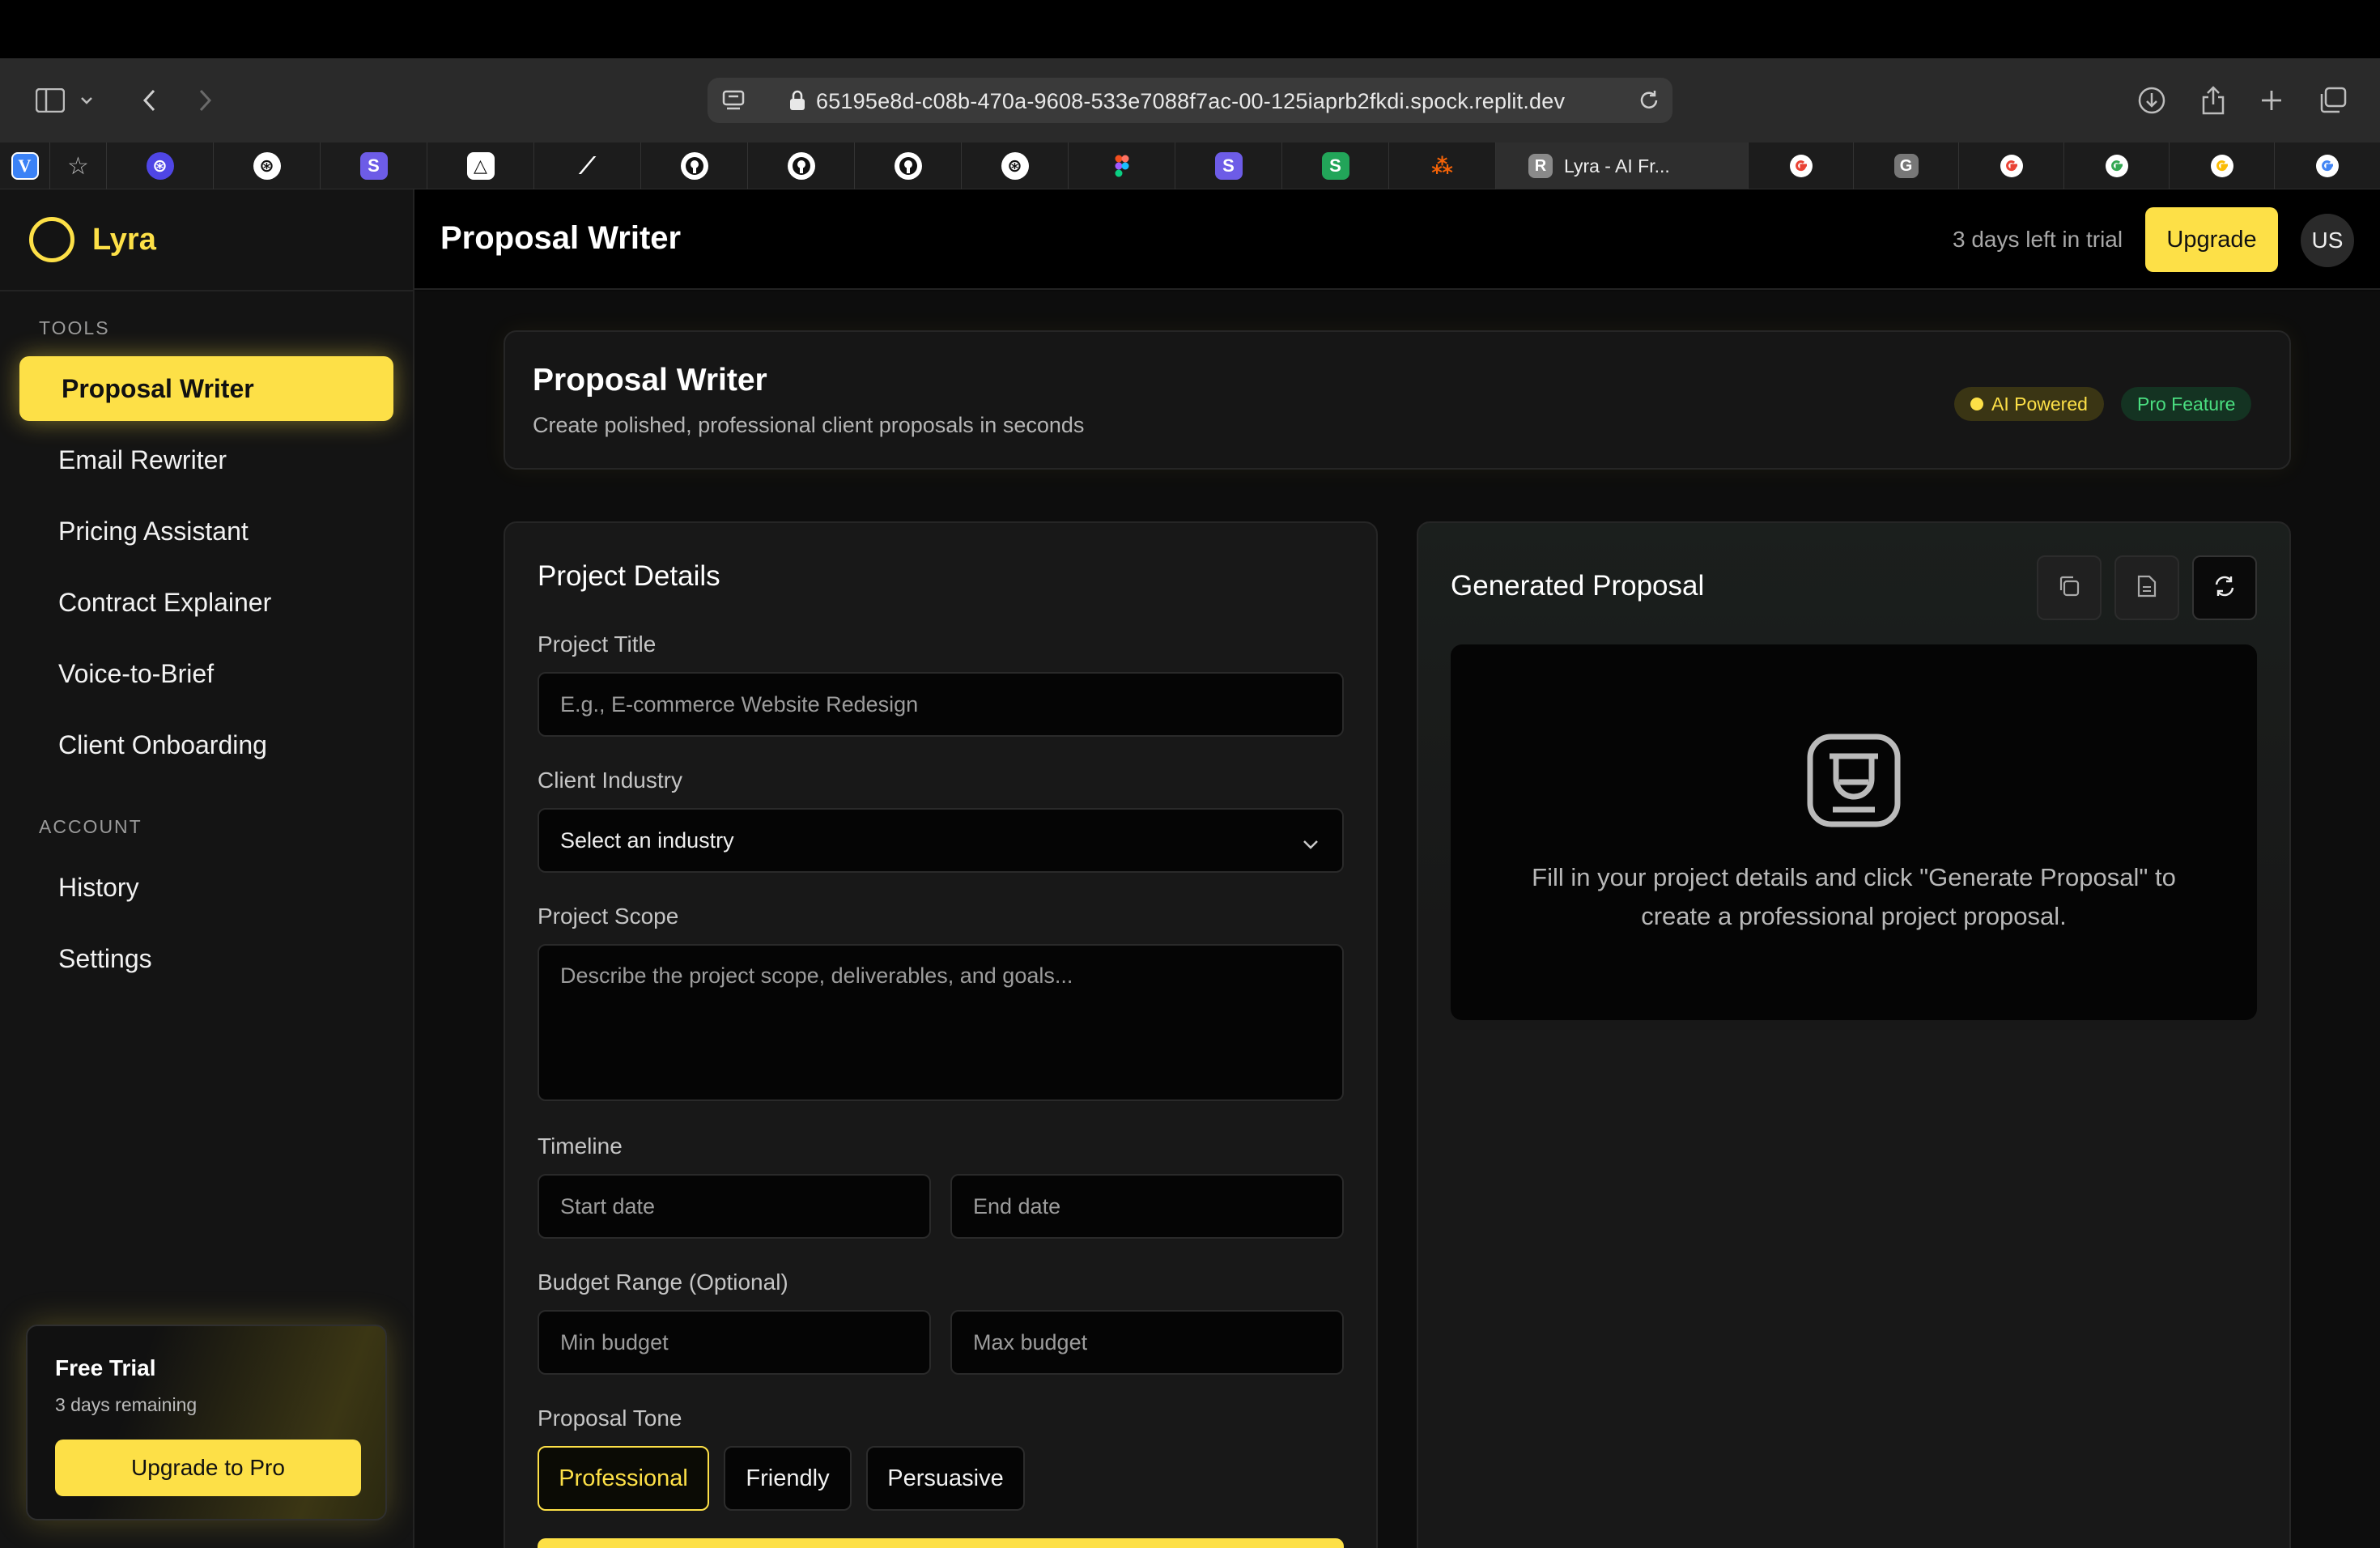 The image size is (2380, 1548). What do you see at coordinates (650, 380) in the screenshot?
I see `tool-title: Proposal Writer` at bounding box center [650, 380].